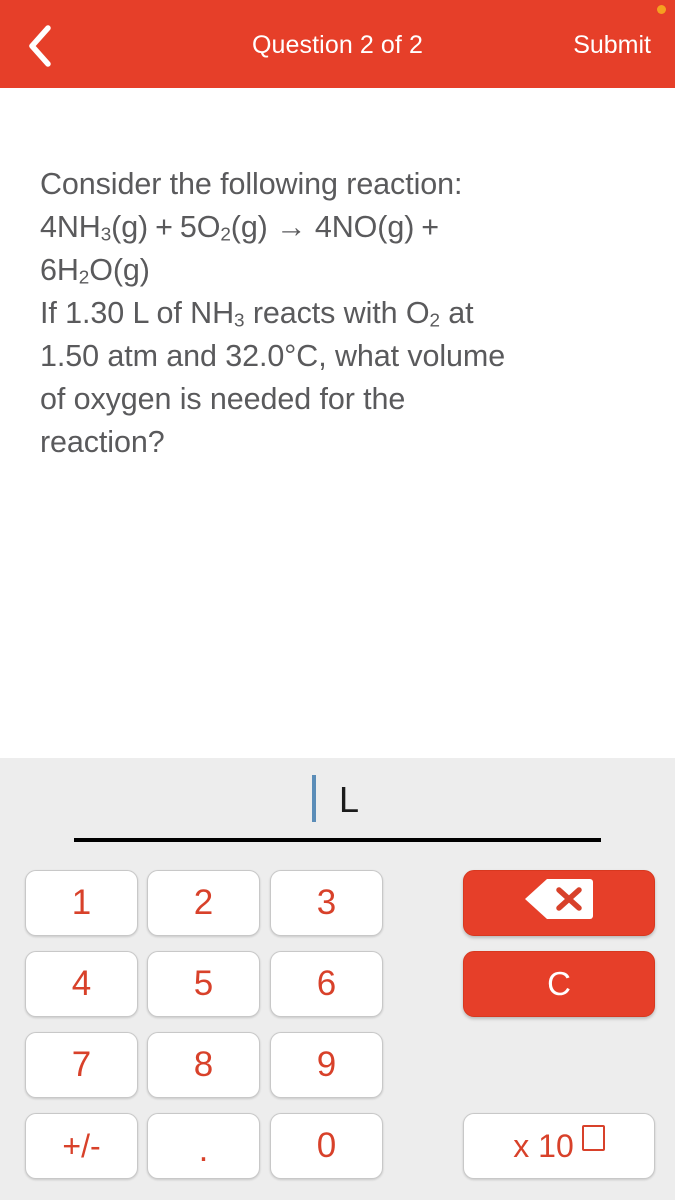 Image resolution: width=675 pixels, height=1200 pixels. I want to click on key-4-label: 4, so click(81, 983).